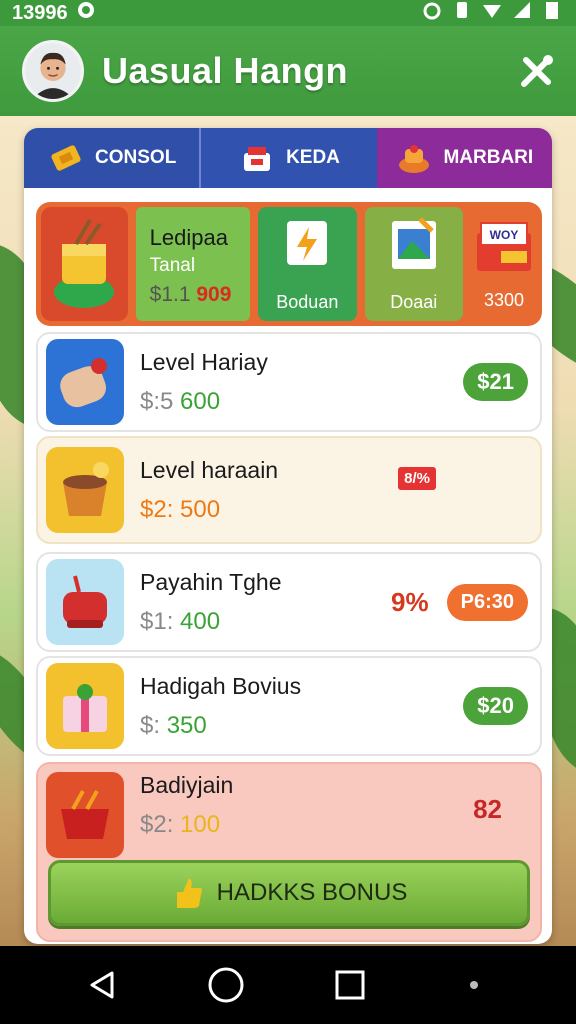  Describe the element at coordinates (288, 13) in the screenshot. I see `status-bar: 13996` at that location.